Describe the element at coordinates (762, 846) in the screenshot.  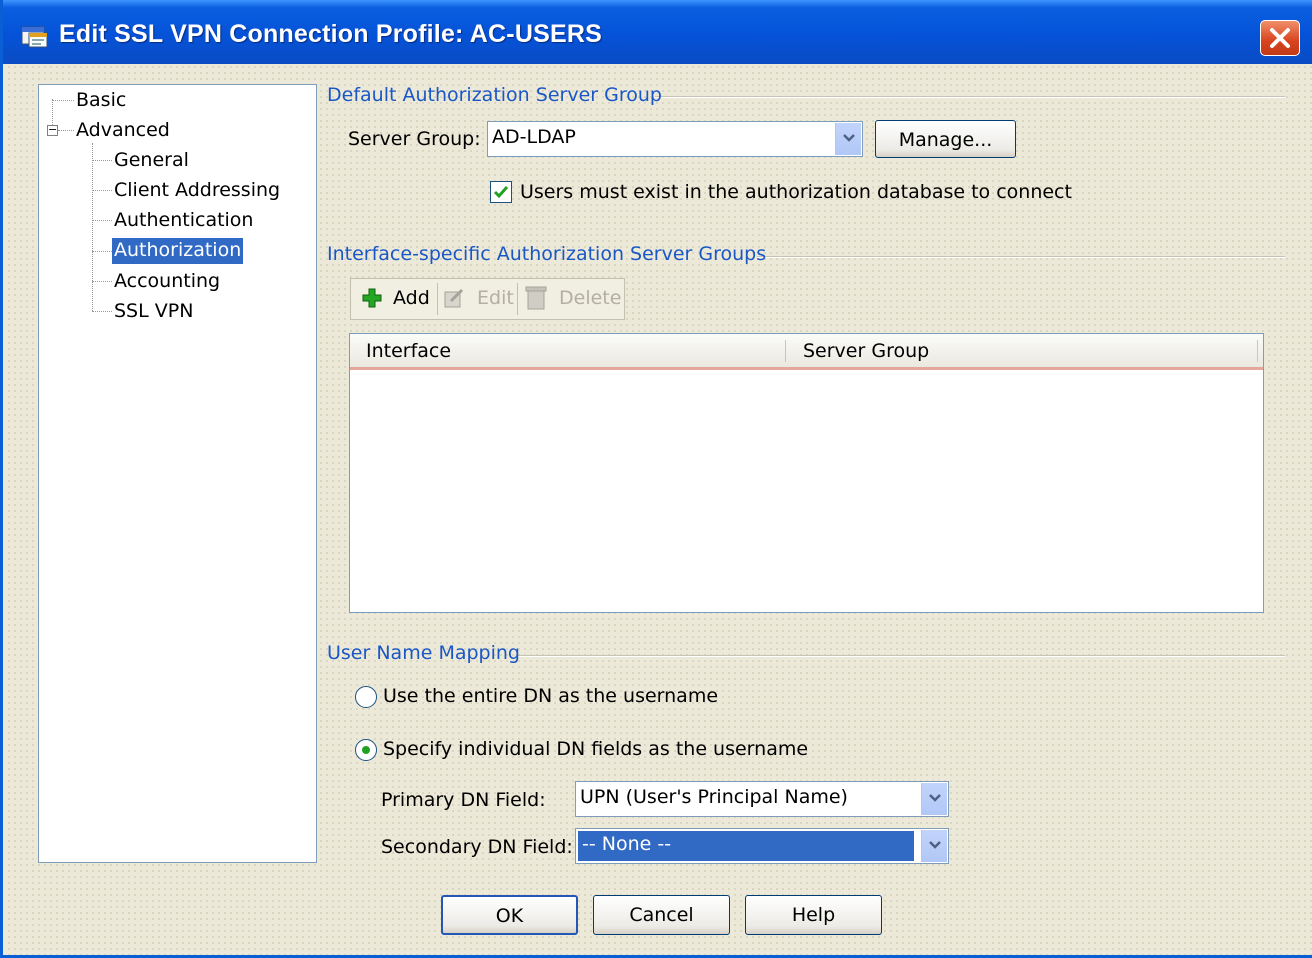
I see `secondary-dn-select: -- None --` at that location.